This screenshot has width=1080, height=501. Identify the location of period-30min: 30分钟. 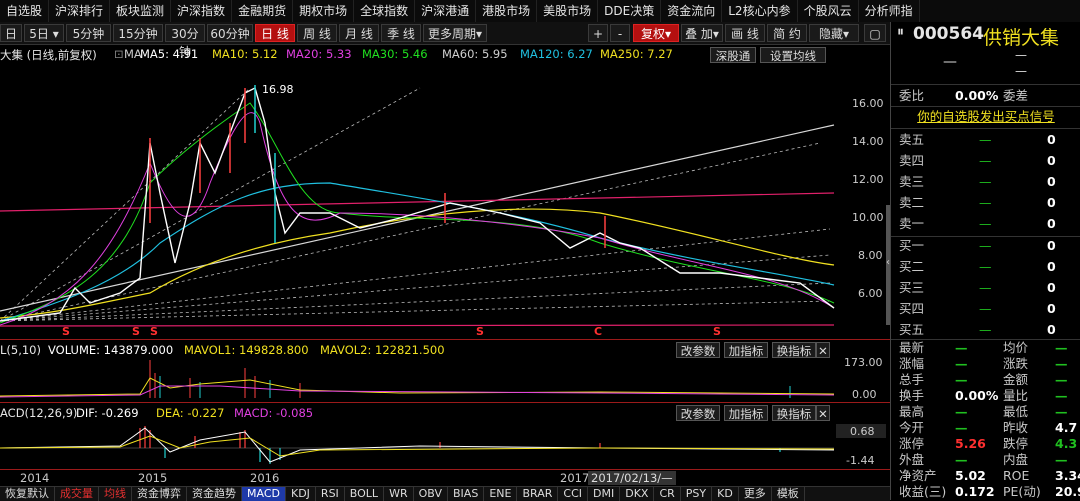
(185, 41).